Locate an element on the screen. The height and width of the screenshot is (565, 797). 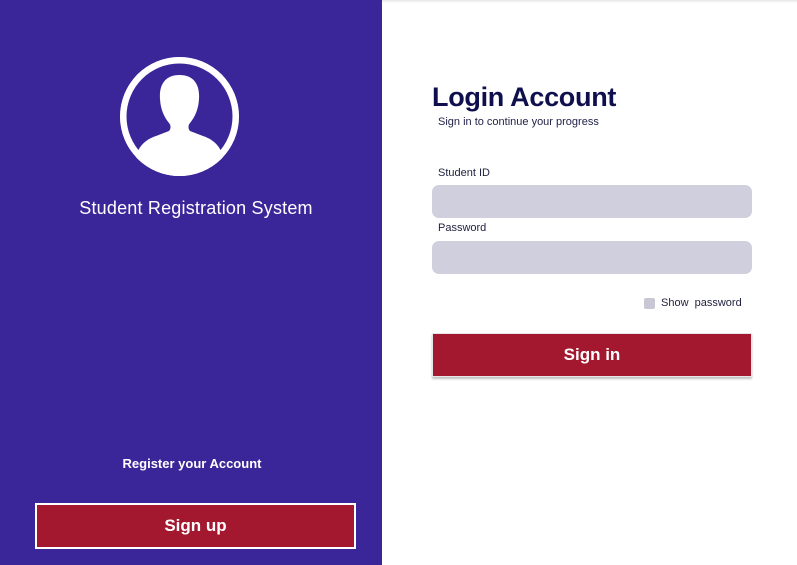
show-password-toggle: Show password is located at coordinates (693, 303).